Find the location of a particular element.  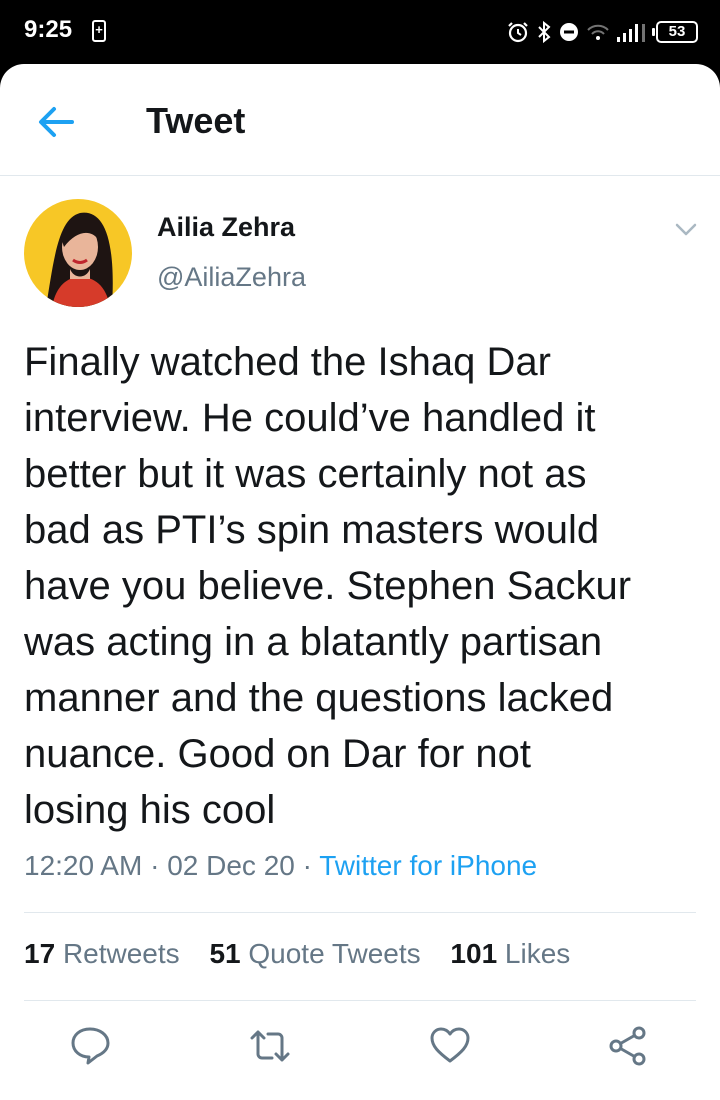

tweet-actions is located at coordinates (360, 1049).